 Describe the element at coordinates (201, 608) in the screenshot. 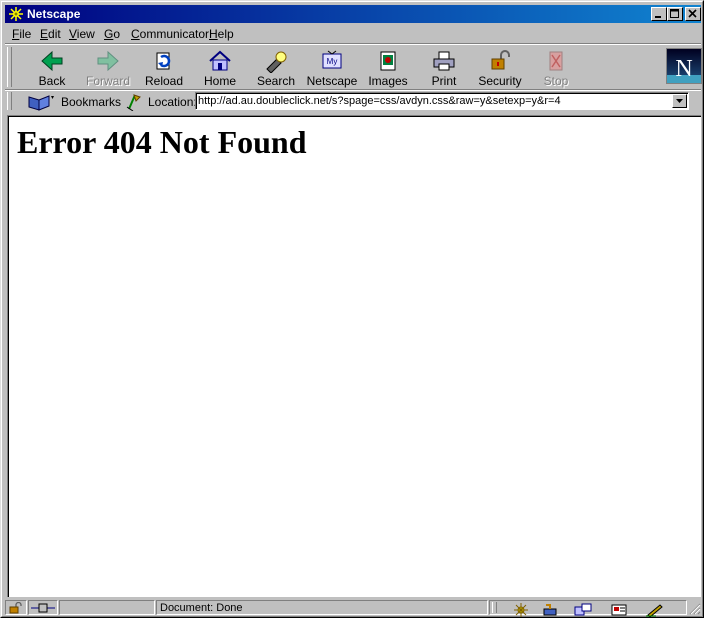

I see `status-text: Document: Done` at that location.